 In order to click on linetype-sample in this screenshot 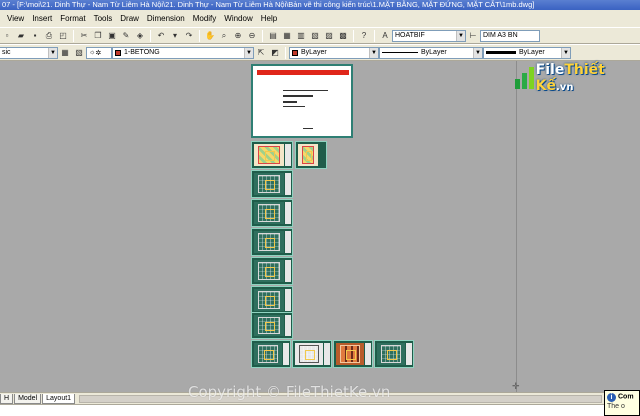, I will do `click(400, 52)`.